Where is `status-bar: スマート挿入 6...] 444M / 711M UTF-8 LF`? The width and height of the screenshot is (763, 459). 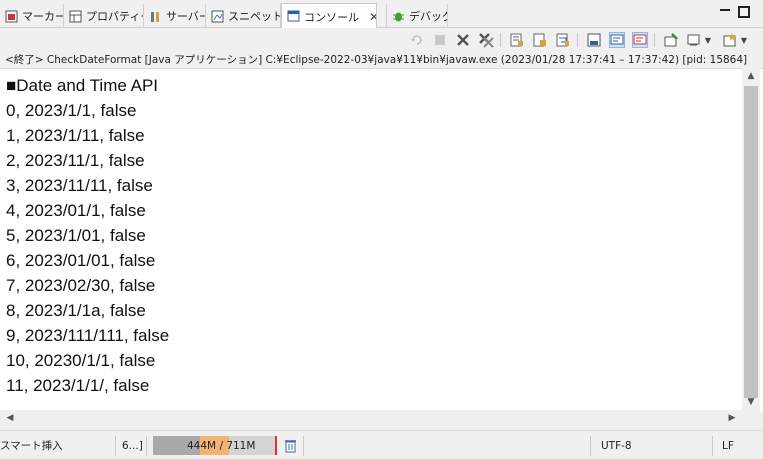
status-bar: スマート挿入 6...] 444M / 711M UTF-8 LF is located at coordinates (381, 444).